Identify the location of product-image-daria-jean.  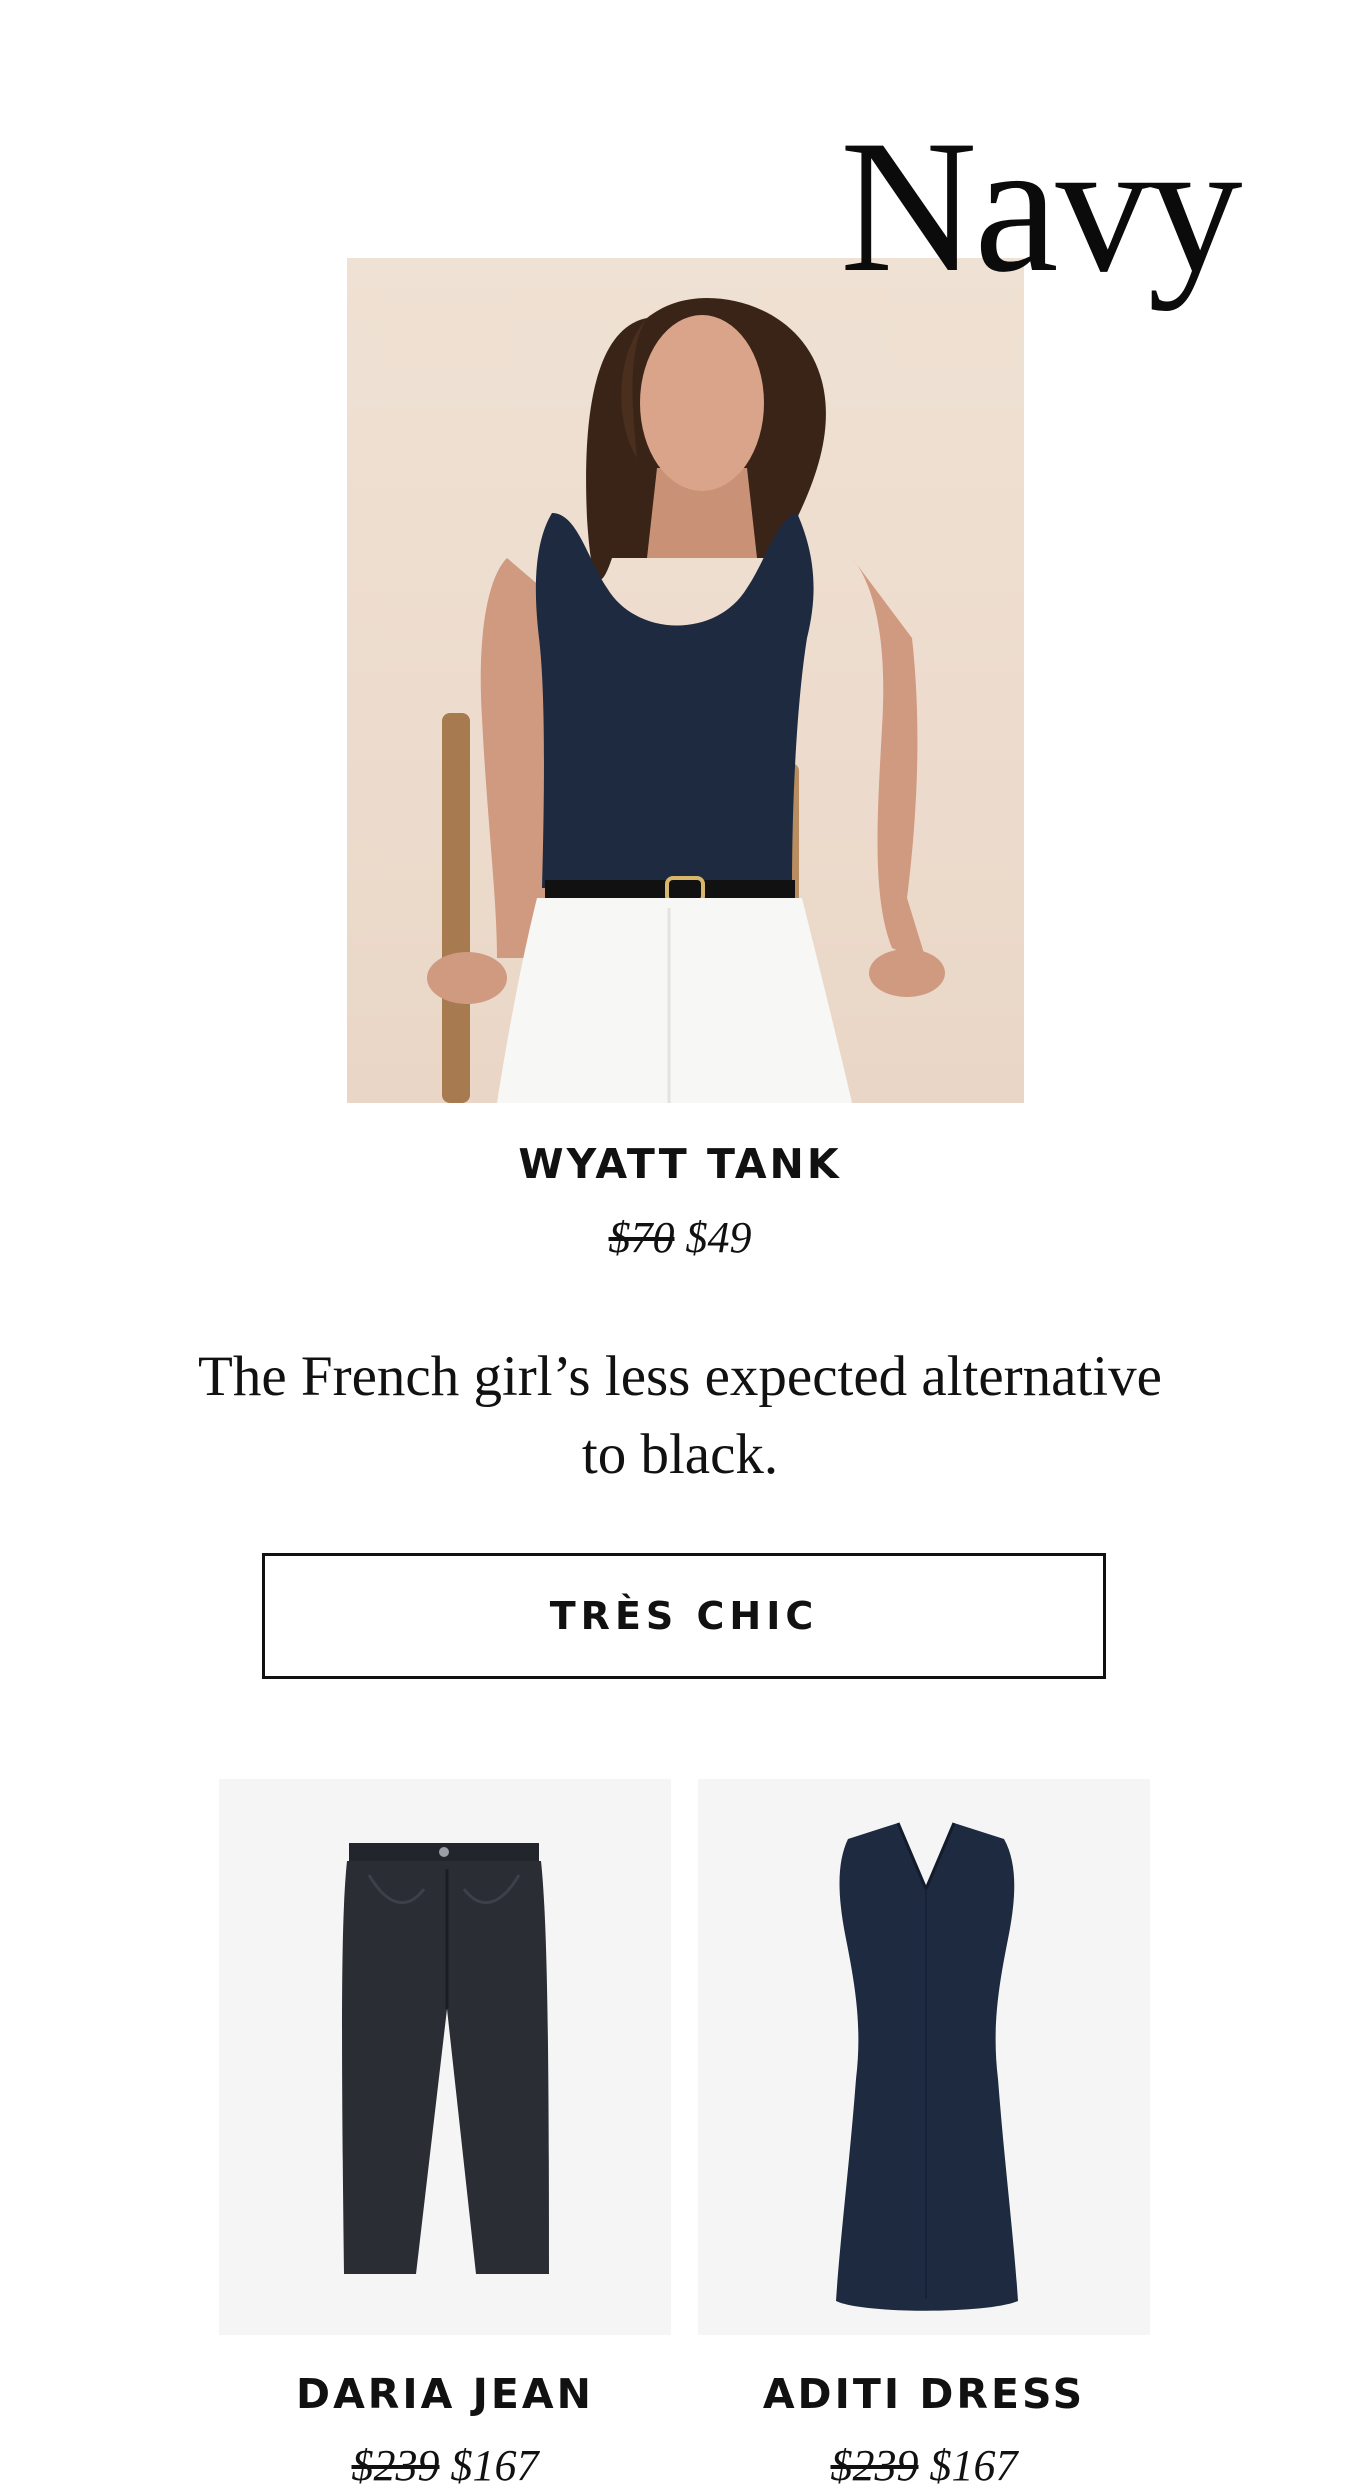
(445, 2057).